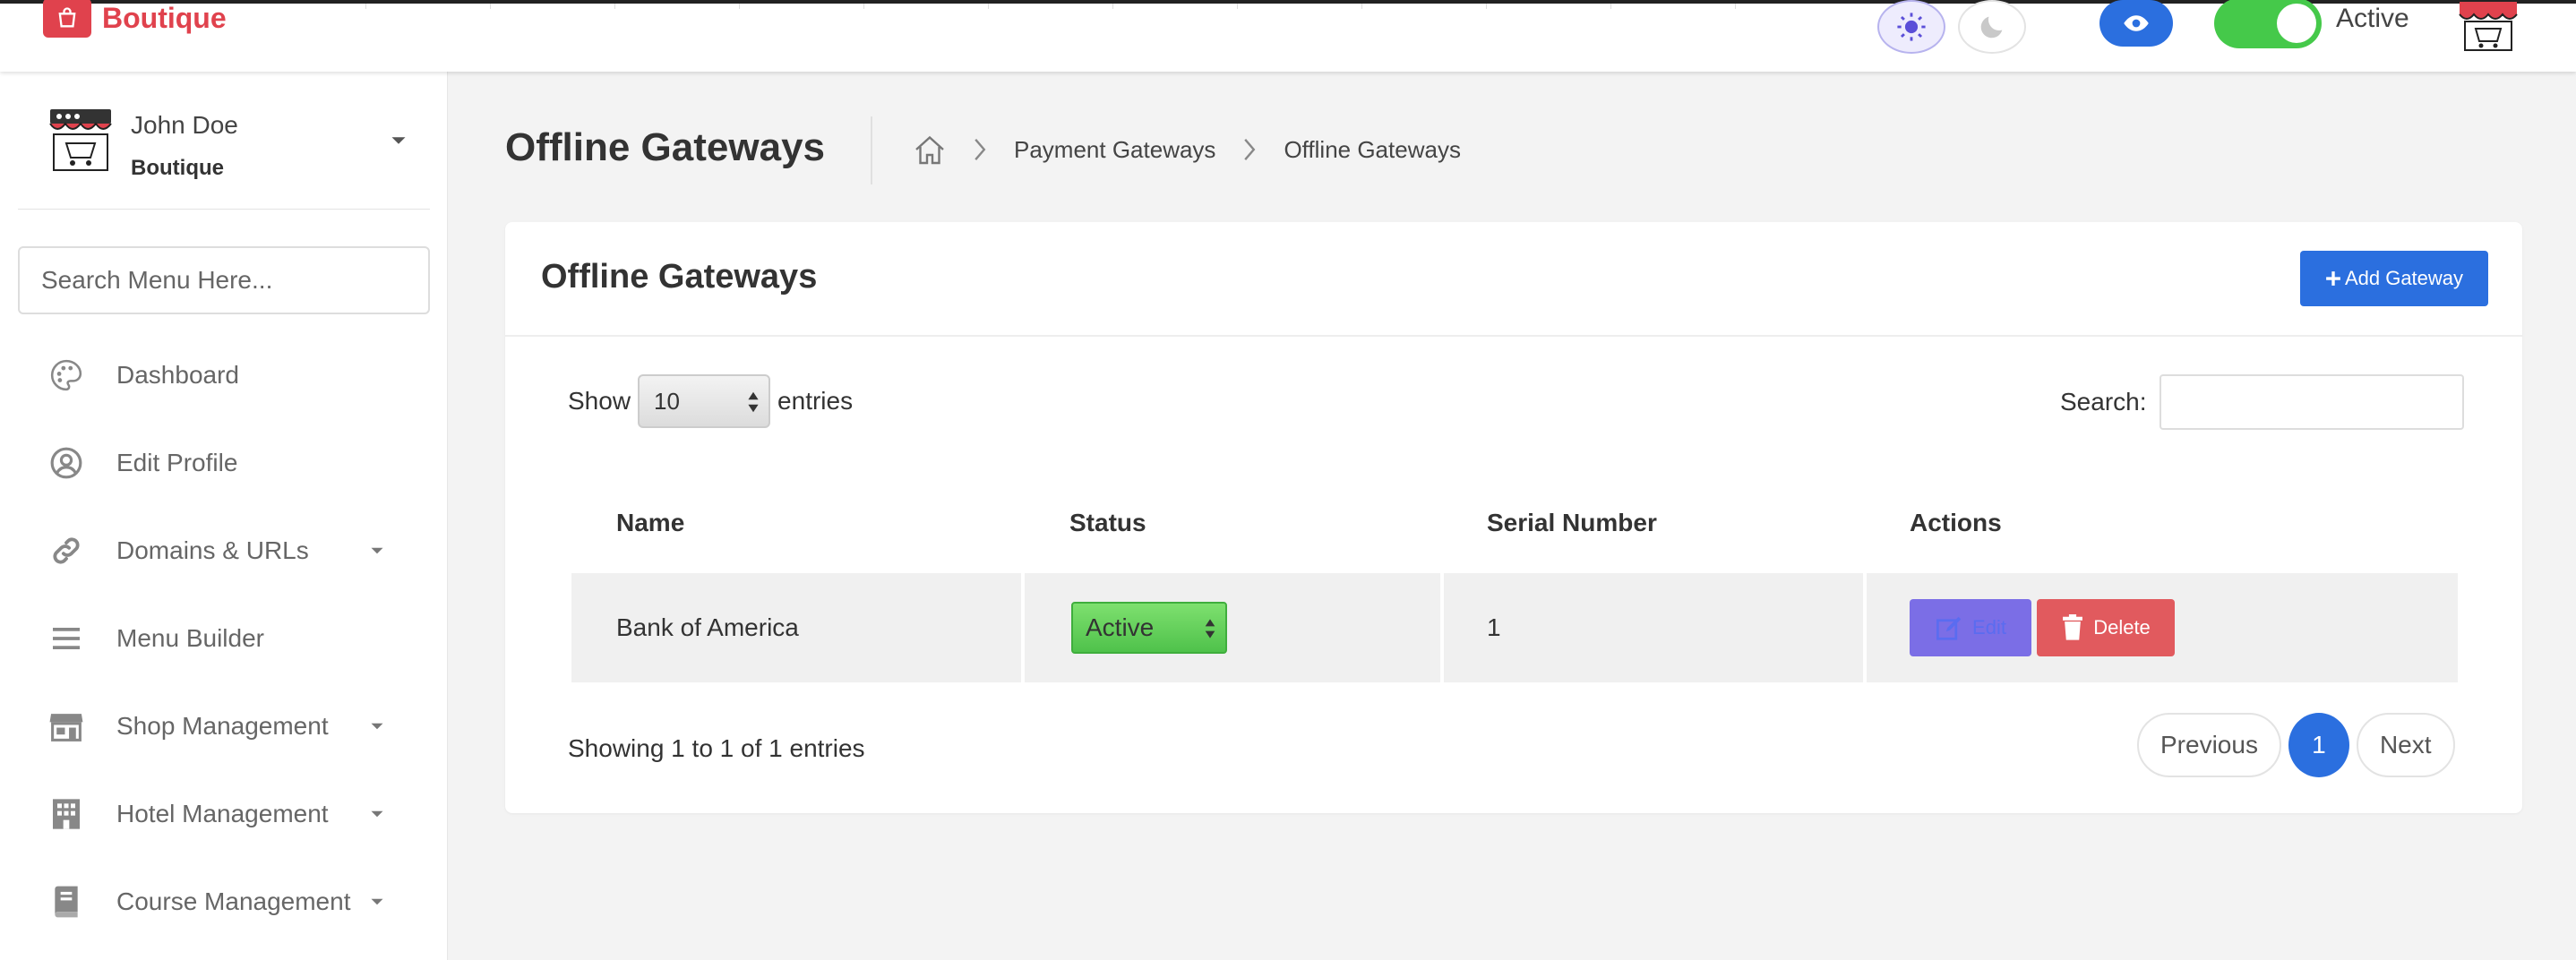 The width and height of the screenshot is (2576, 960). I want to click on sidebar-item-label: Dashboard, so click(177, 375).